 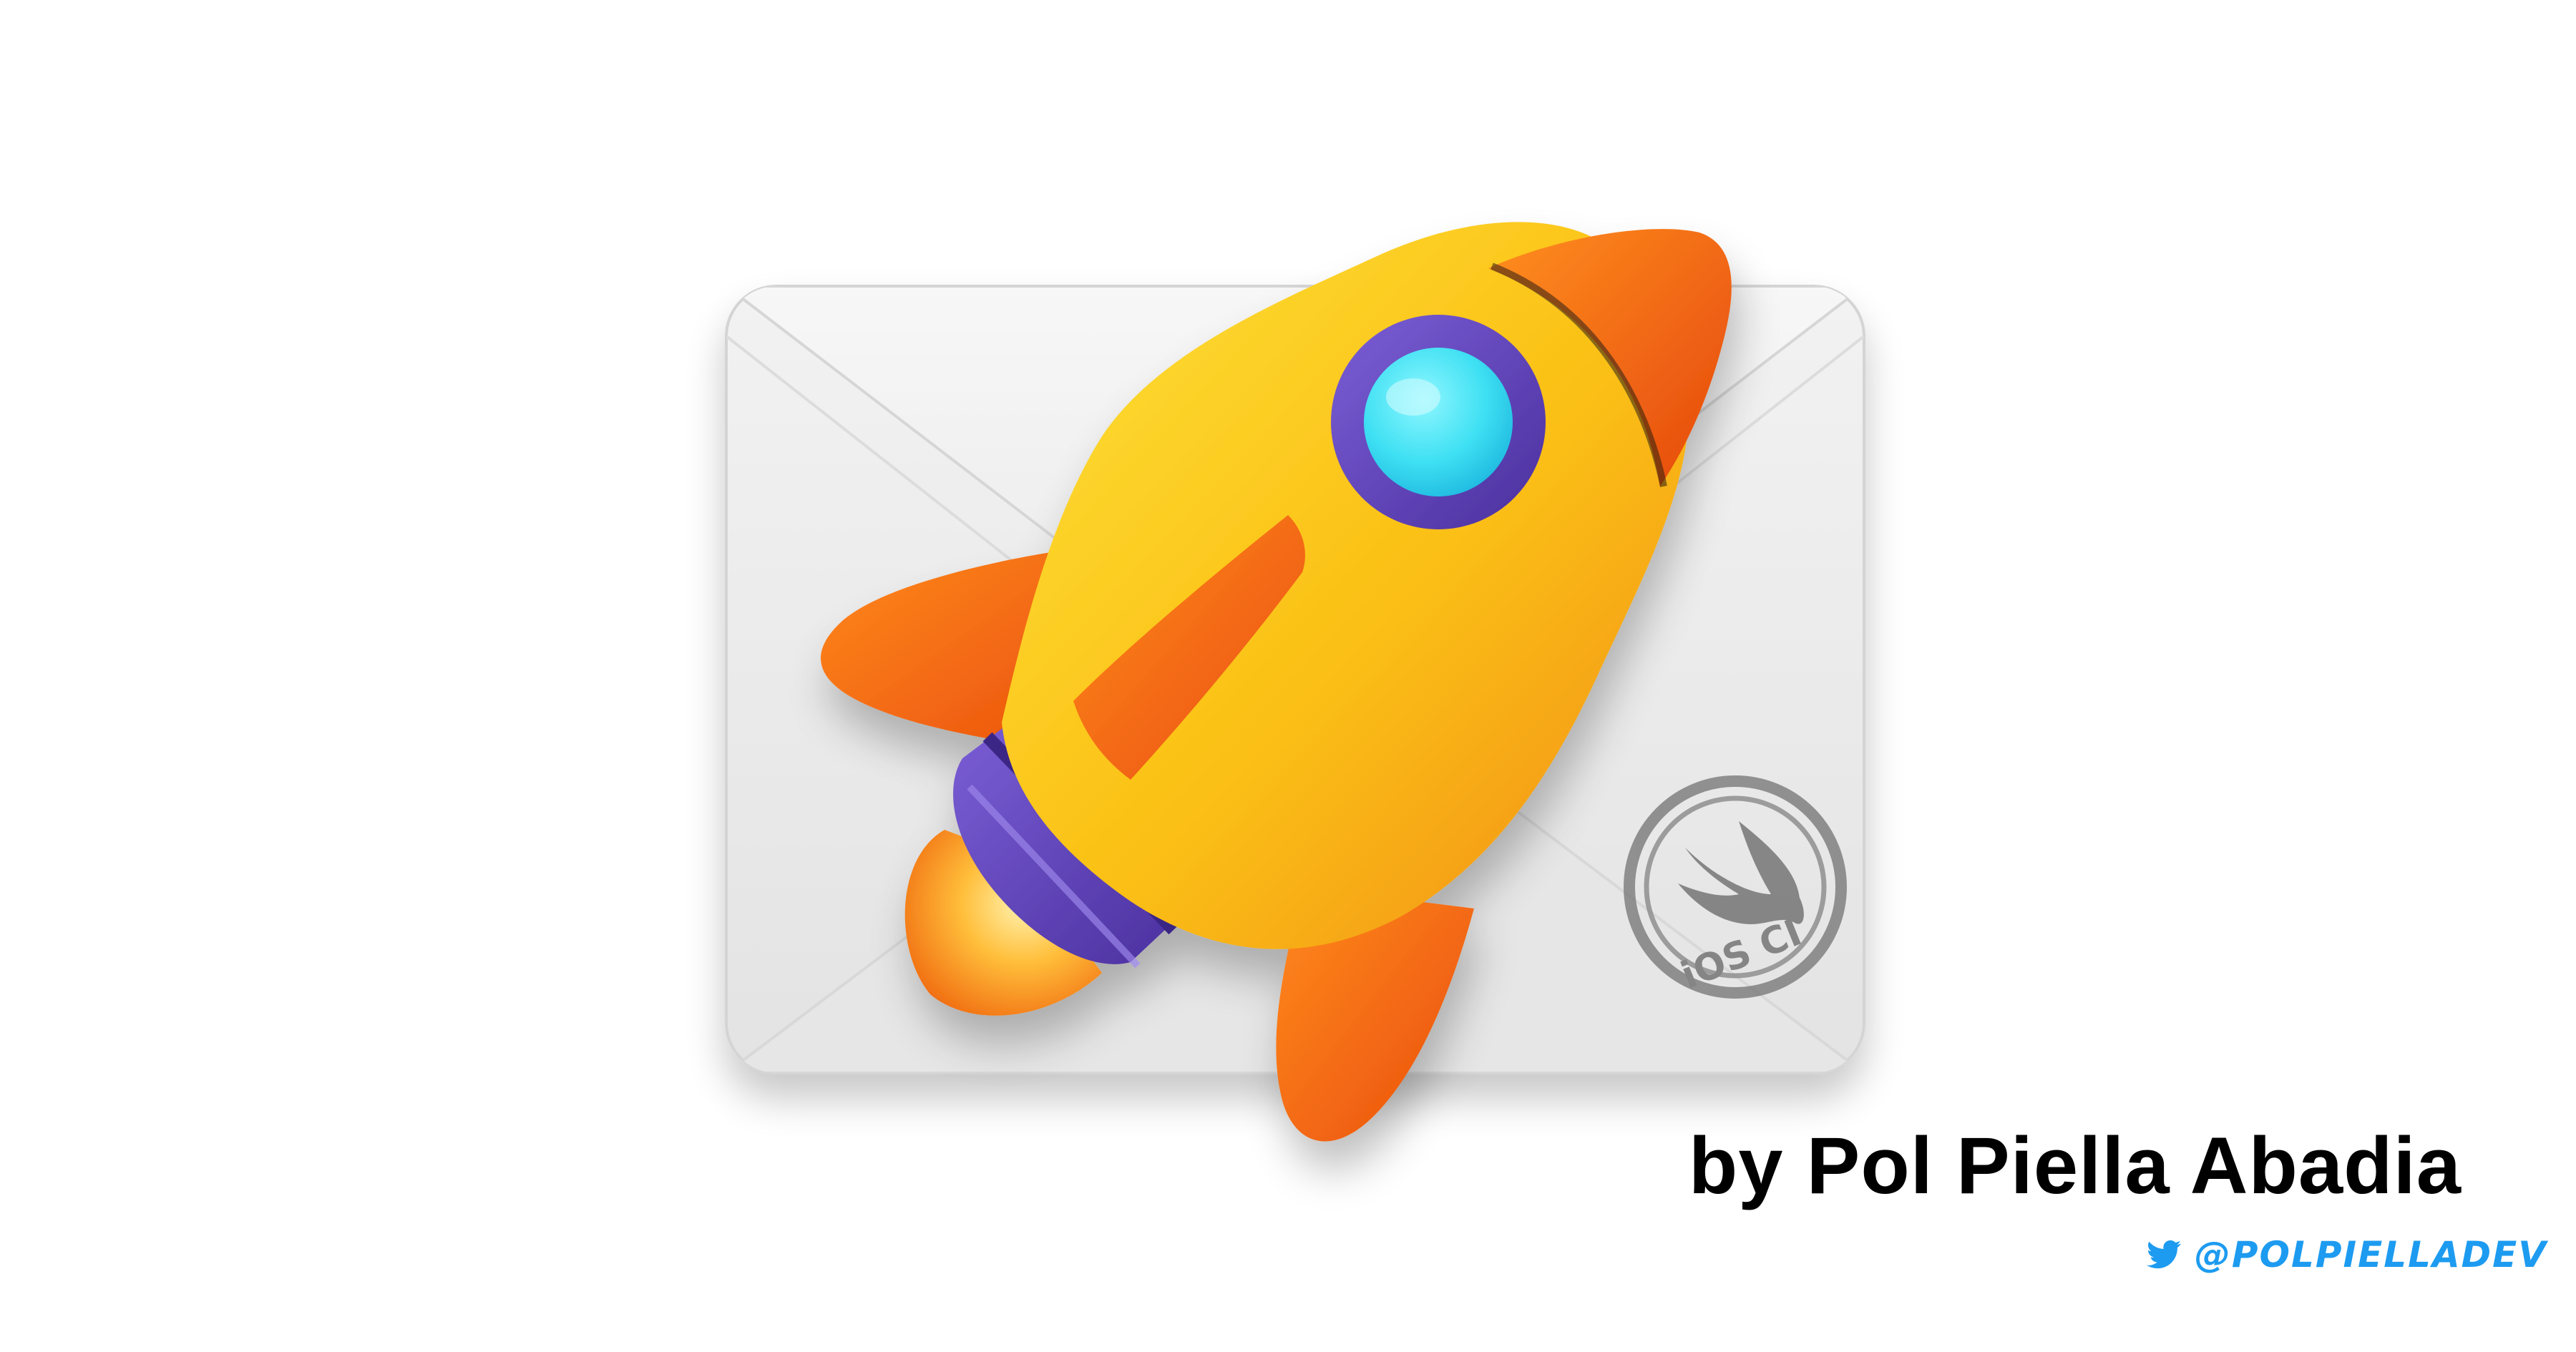 What do you see at coordinates (2164, 1254) in the screenshot?
I see `twitter-bird-icon` at bounding box center [2164, 1254].